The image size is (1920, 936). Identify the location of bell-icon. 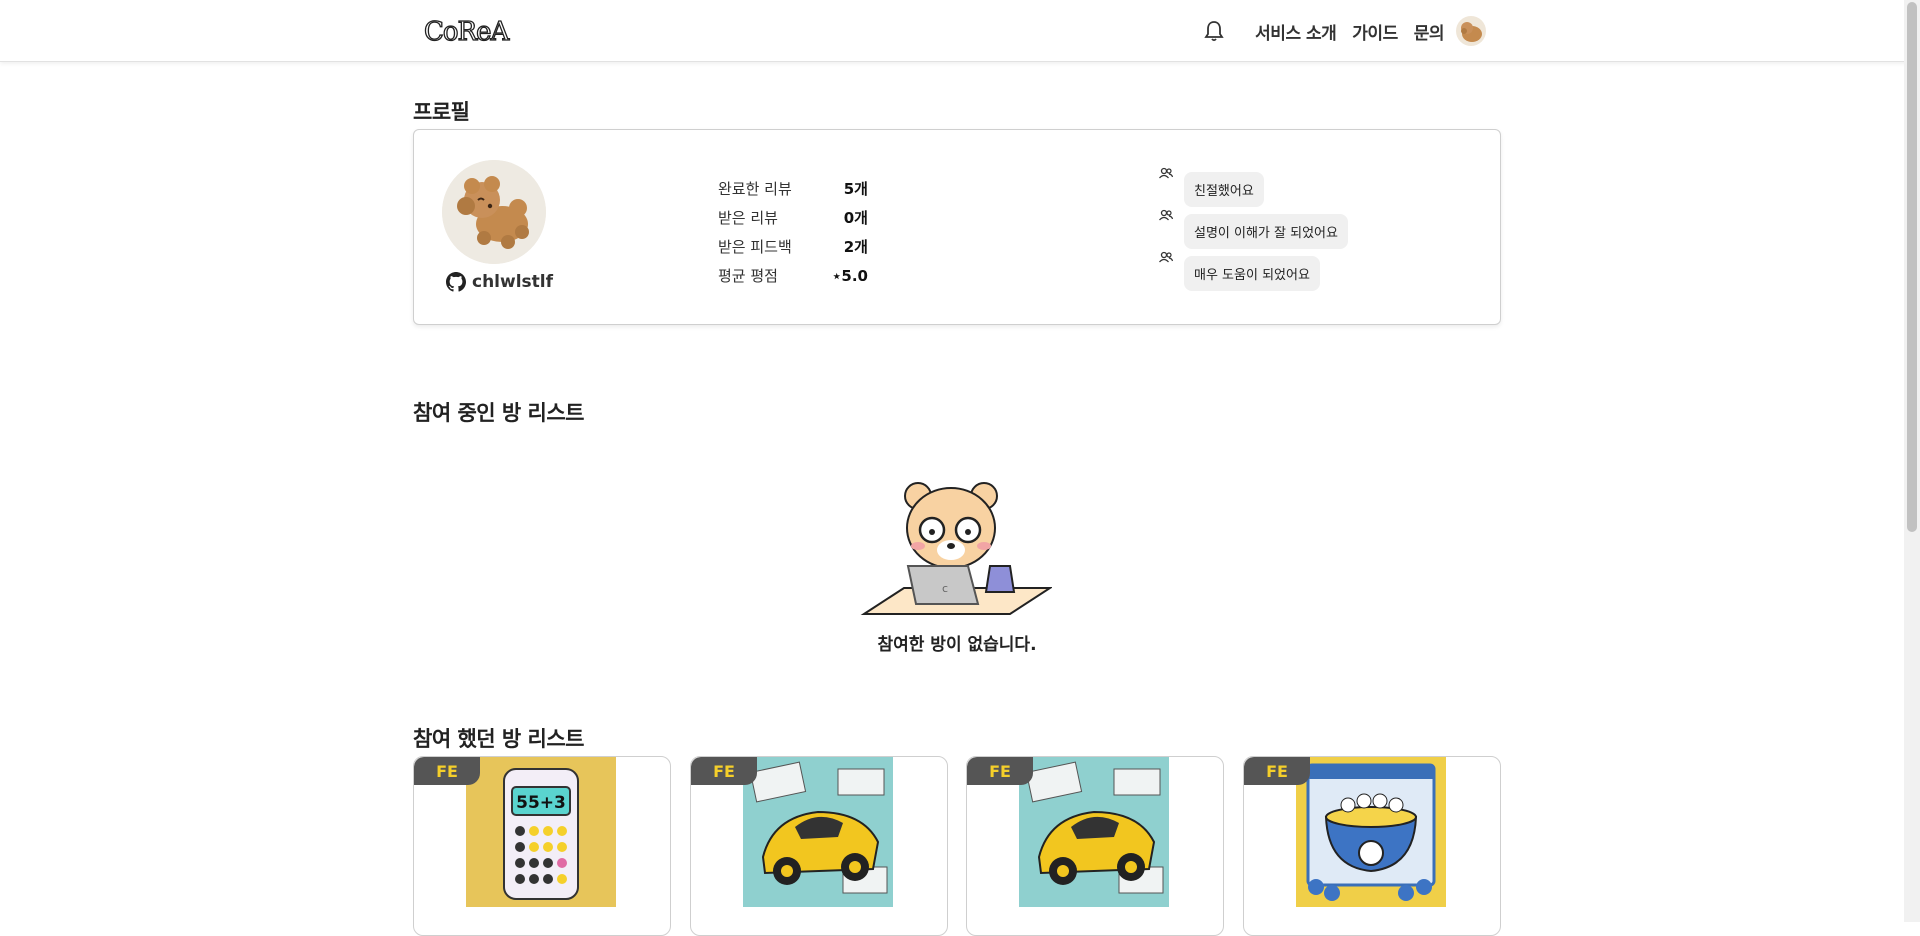
(1214, 31).